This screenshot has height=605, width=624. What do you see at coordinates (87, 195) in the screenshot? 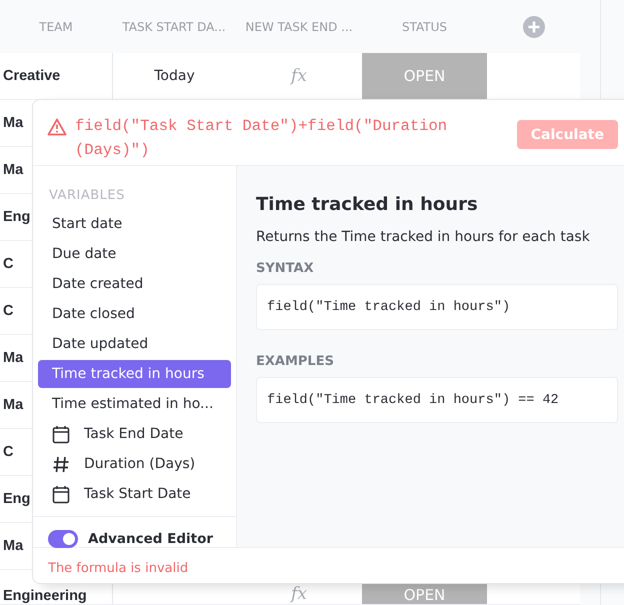
I see `variables-heading: VARIABLES` at bounding box center [87, 195].